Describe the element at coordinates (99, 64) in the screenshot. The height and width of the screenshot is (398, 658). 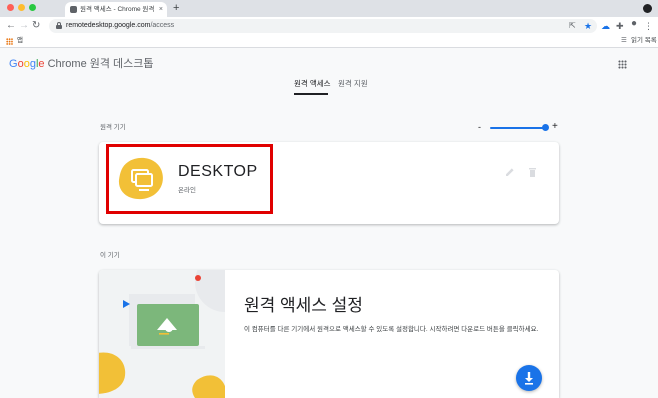
I see `brand-product-name: Chrome 원격 데스크톱` at that location.